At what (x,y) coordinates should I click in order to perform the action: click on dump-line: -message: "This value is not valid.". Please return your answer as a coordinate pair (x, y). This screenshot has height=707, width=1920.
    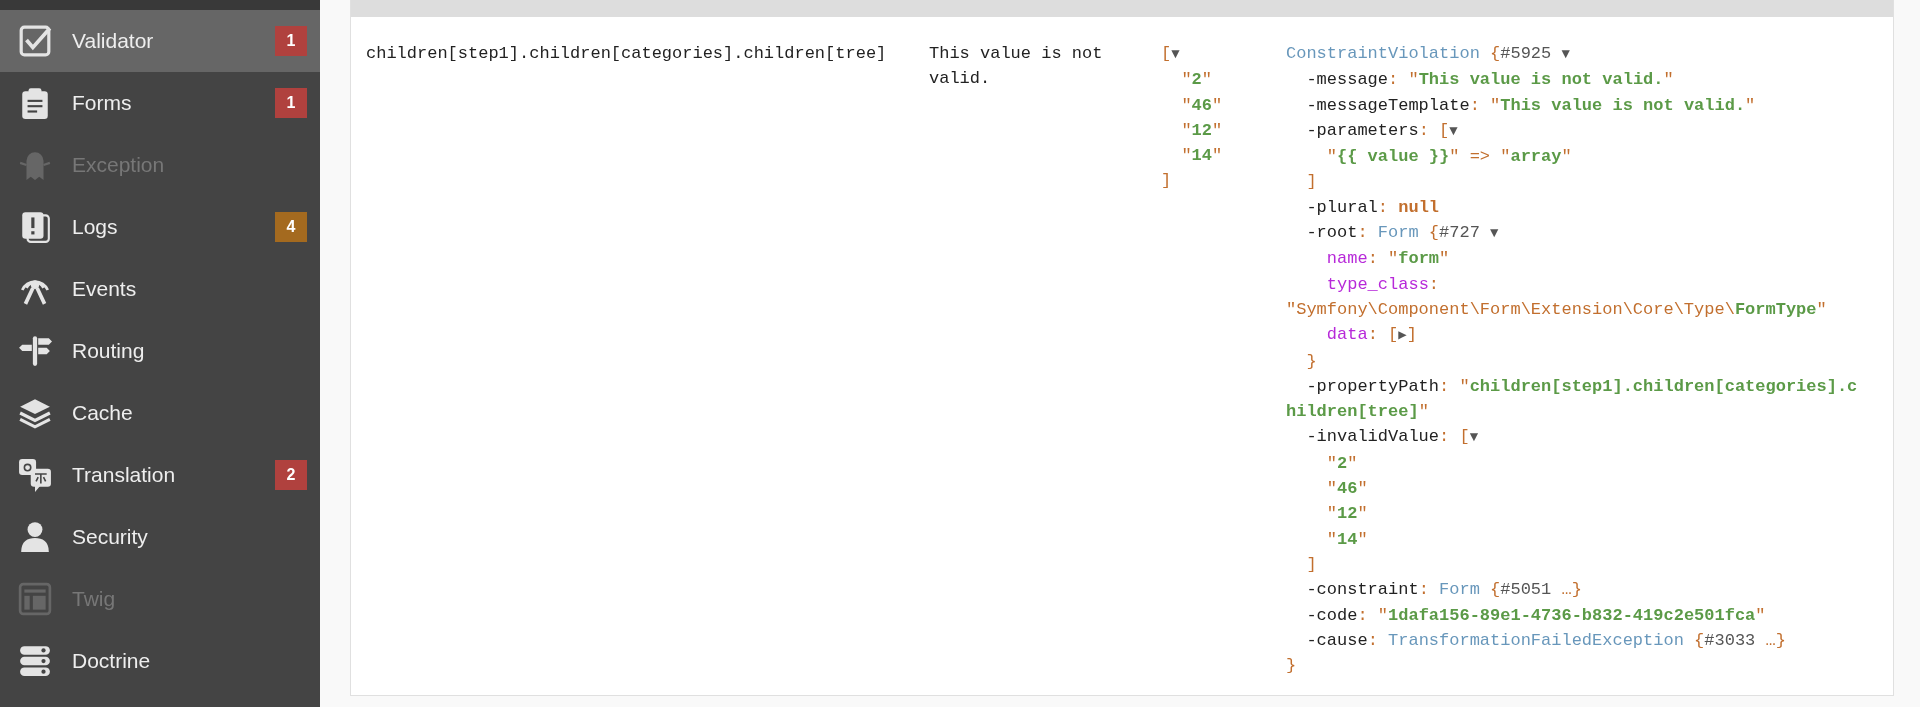
    Looking at the image, I should click on (1490, 80).